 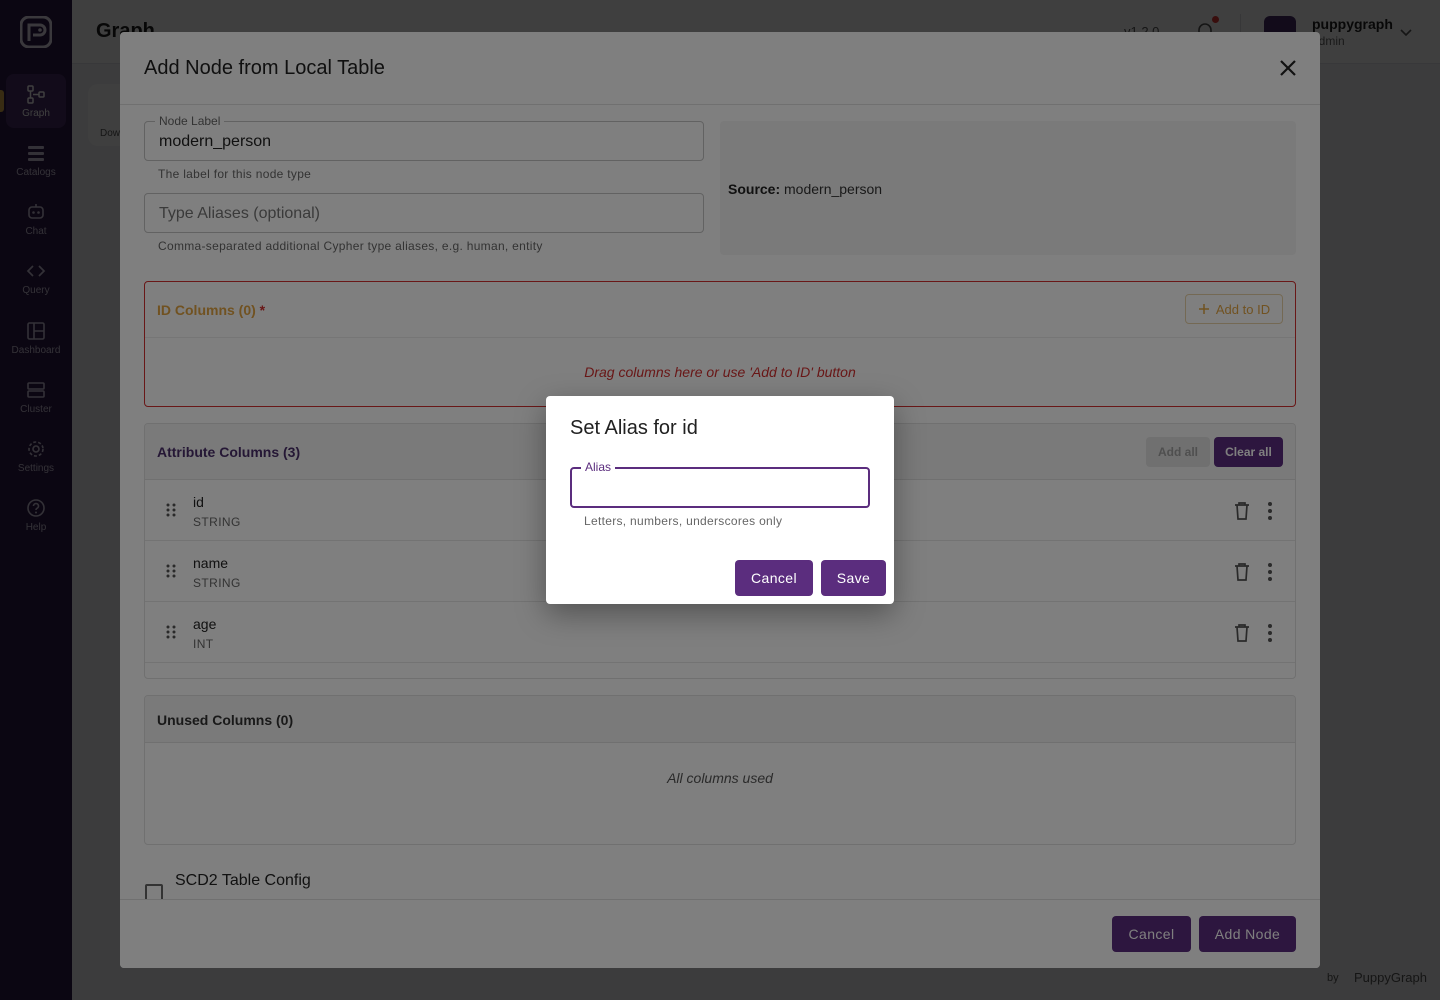 I want to click on alias-field: Alias, so click(x=720, y=484).